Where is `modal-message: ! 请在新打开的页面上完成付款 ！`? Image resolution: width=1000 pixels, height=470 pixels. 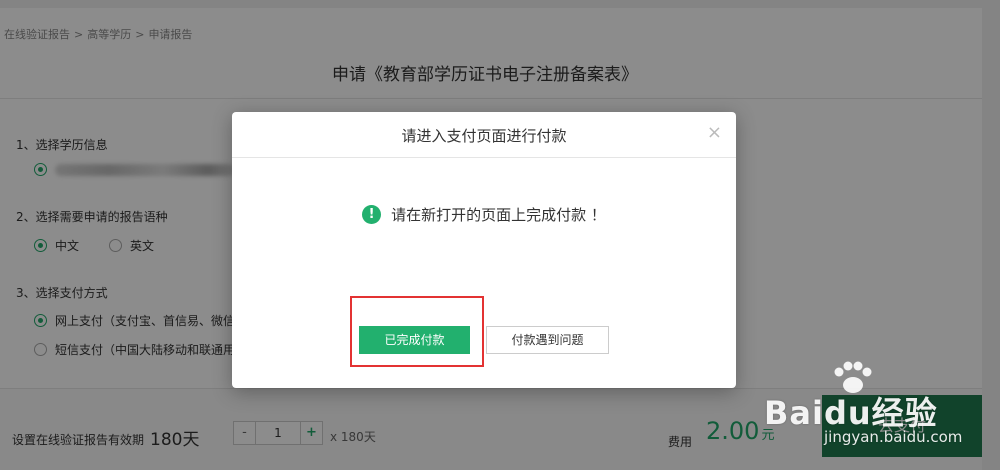
modal-message: ! 请在新打开的页面上完成付款 ！ is located at coordinates (484, 214).